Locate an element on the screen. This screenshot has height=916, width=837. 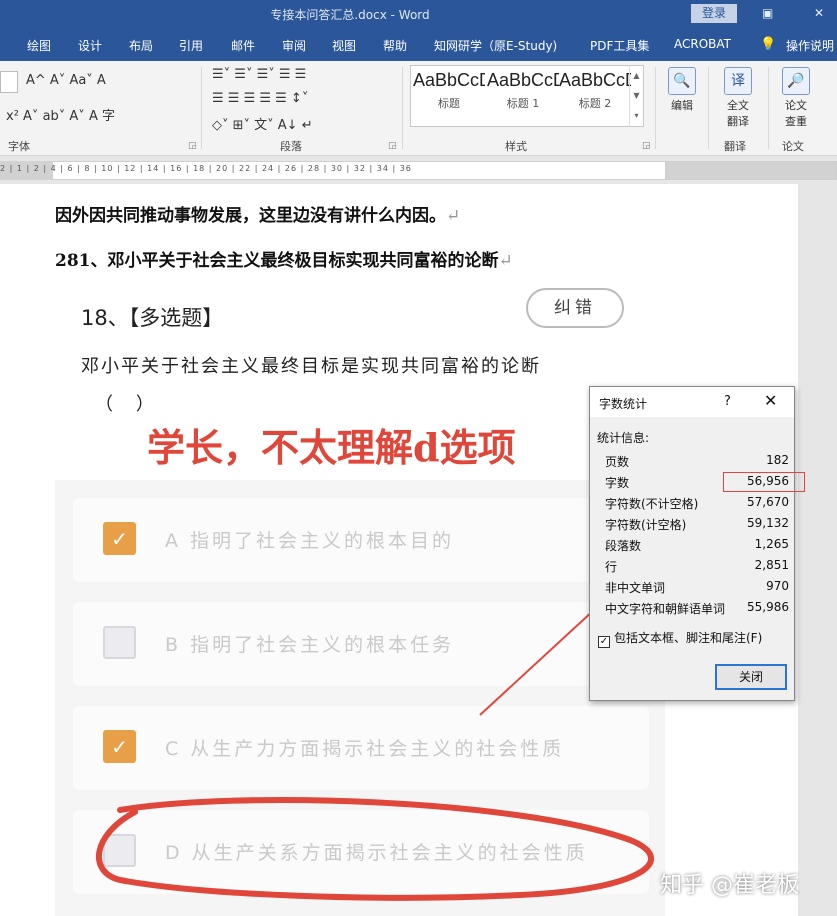
help-icon: ? is located at coordinates (727, 401).